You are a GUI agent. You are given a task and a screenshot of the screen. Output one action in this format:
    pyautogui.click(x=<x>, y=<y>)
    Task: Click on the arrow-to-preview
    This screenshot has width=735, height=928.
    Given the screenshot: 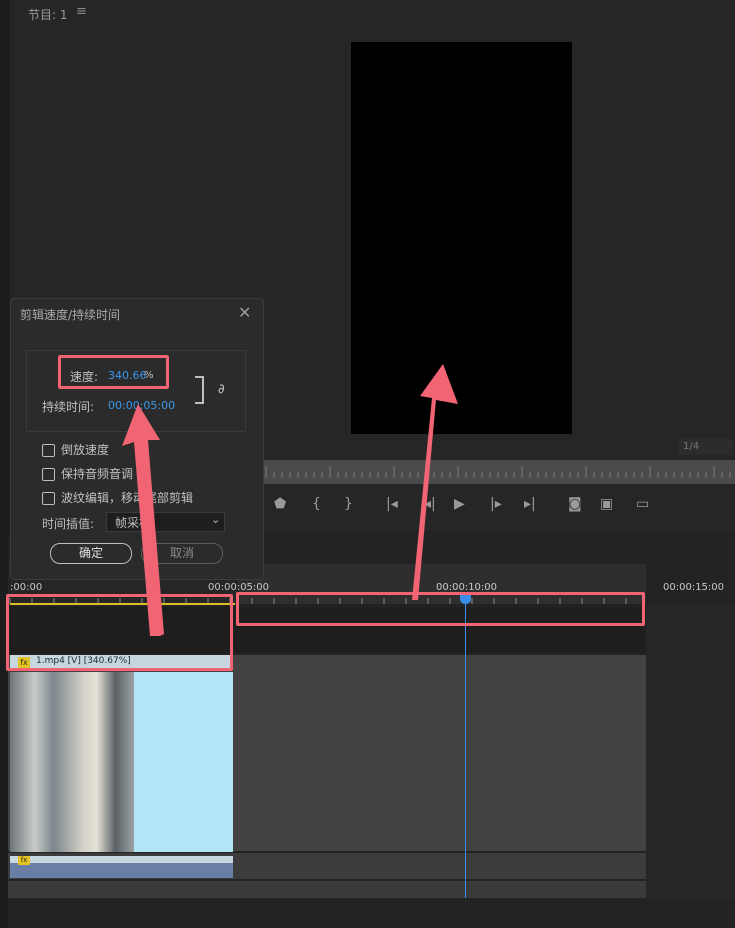 What is the action you would take?
    pyautogui.click(x=434, y=482)
    